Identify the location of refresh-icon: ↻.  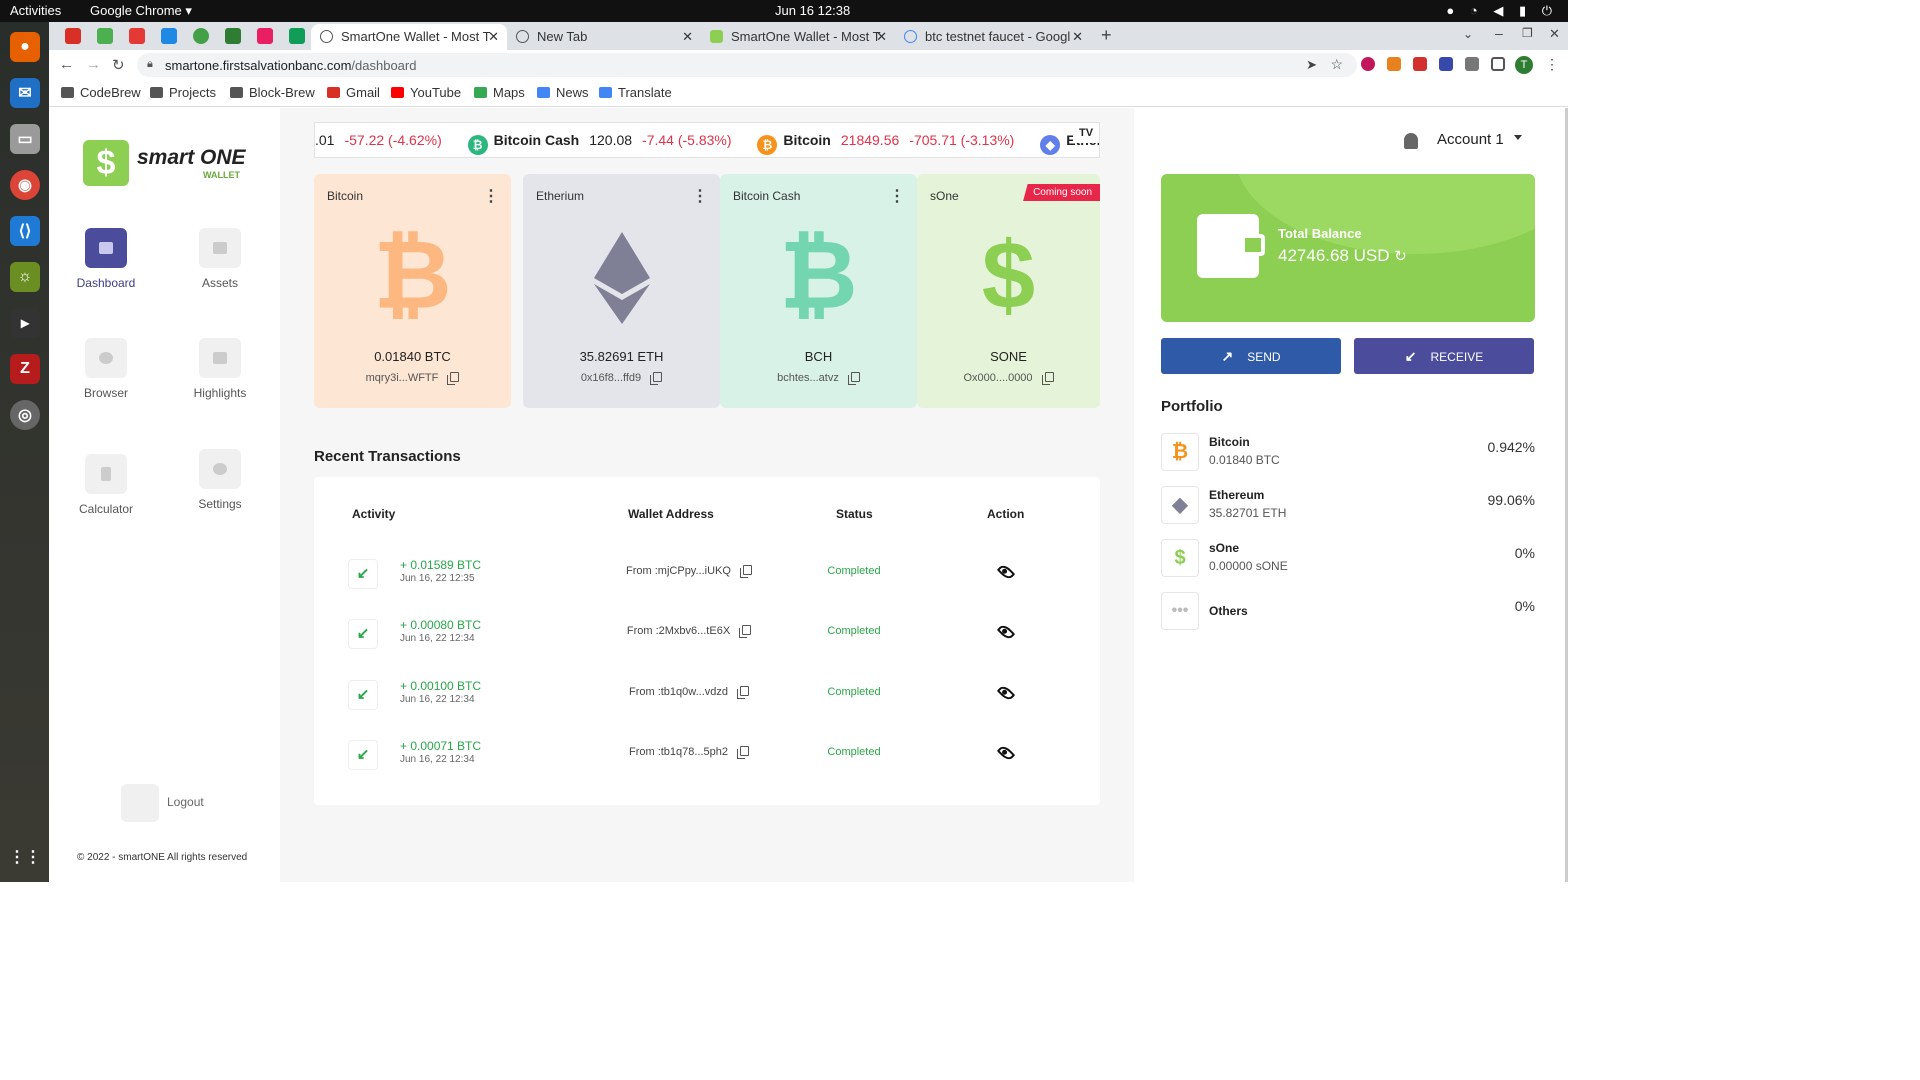
(1400, 256).